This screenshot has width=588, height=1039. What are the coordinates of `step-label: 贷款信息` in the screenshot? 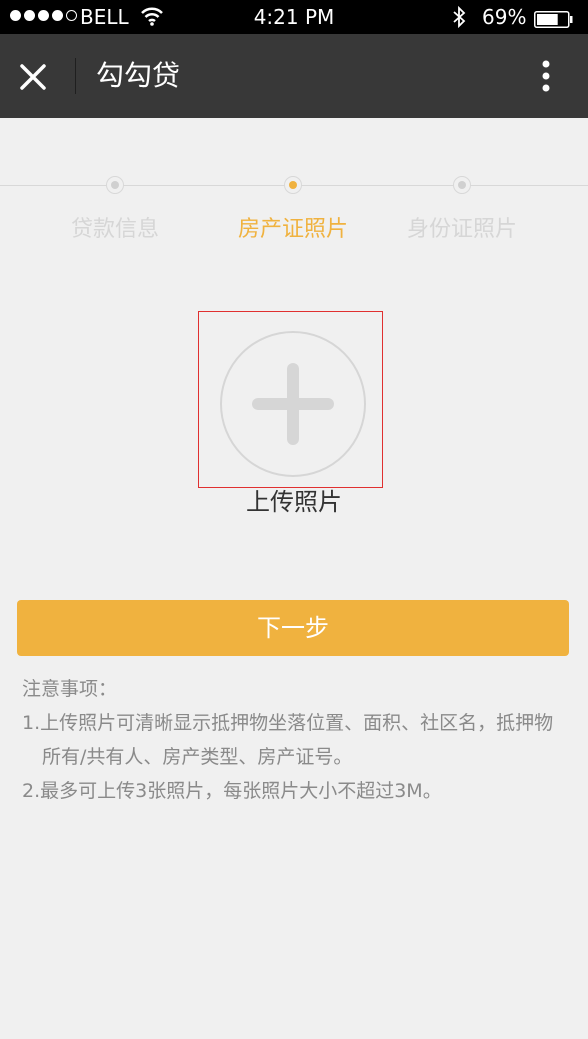 It's located at (114, 229).